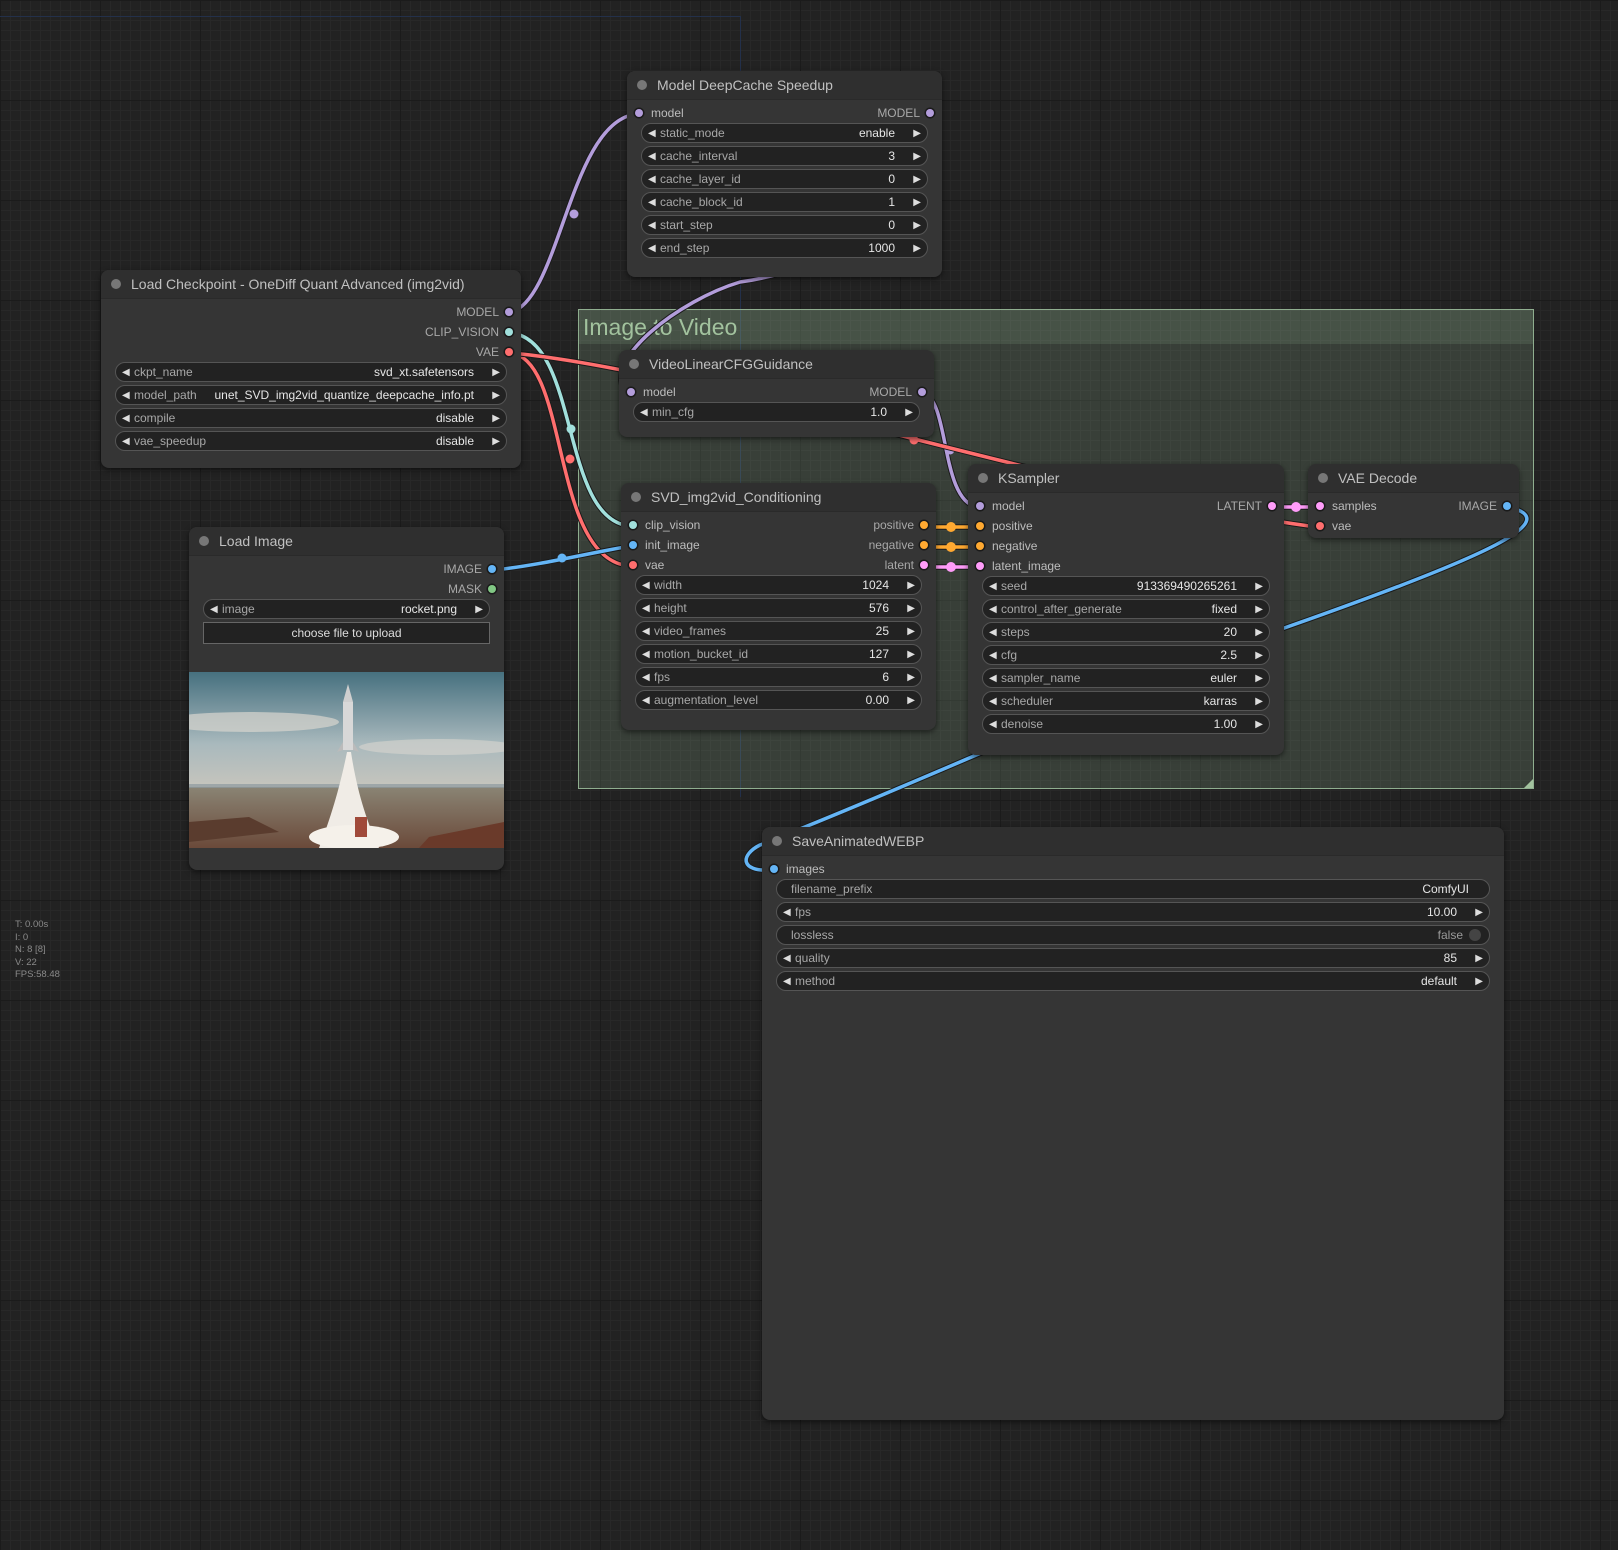  What do you see at coordinates (1457, 958) in the screenshot?
I see `widget-value: 85` at bounding box center [1457, 958].